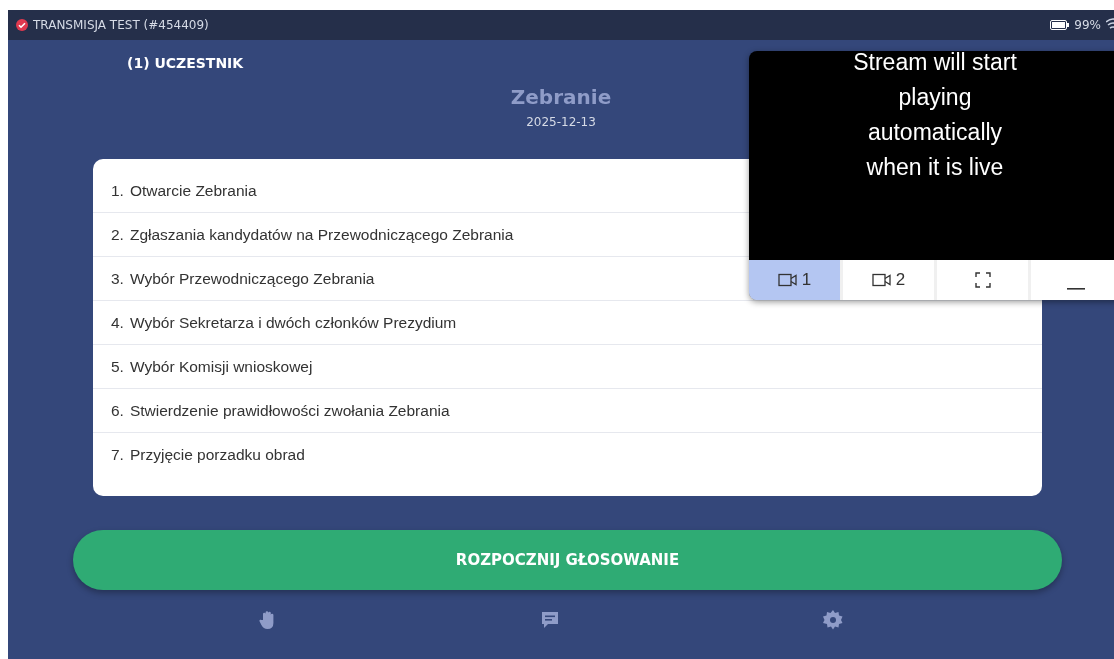  I want to click on camera-button: 1, so click(794, 280).